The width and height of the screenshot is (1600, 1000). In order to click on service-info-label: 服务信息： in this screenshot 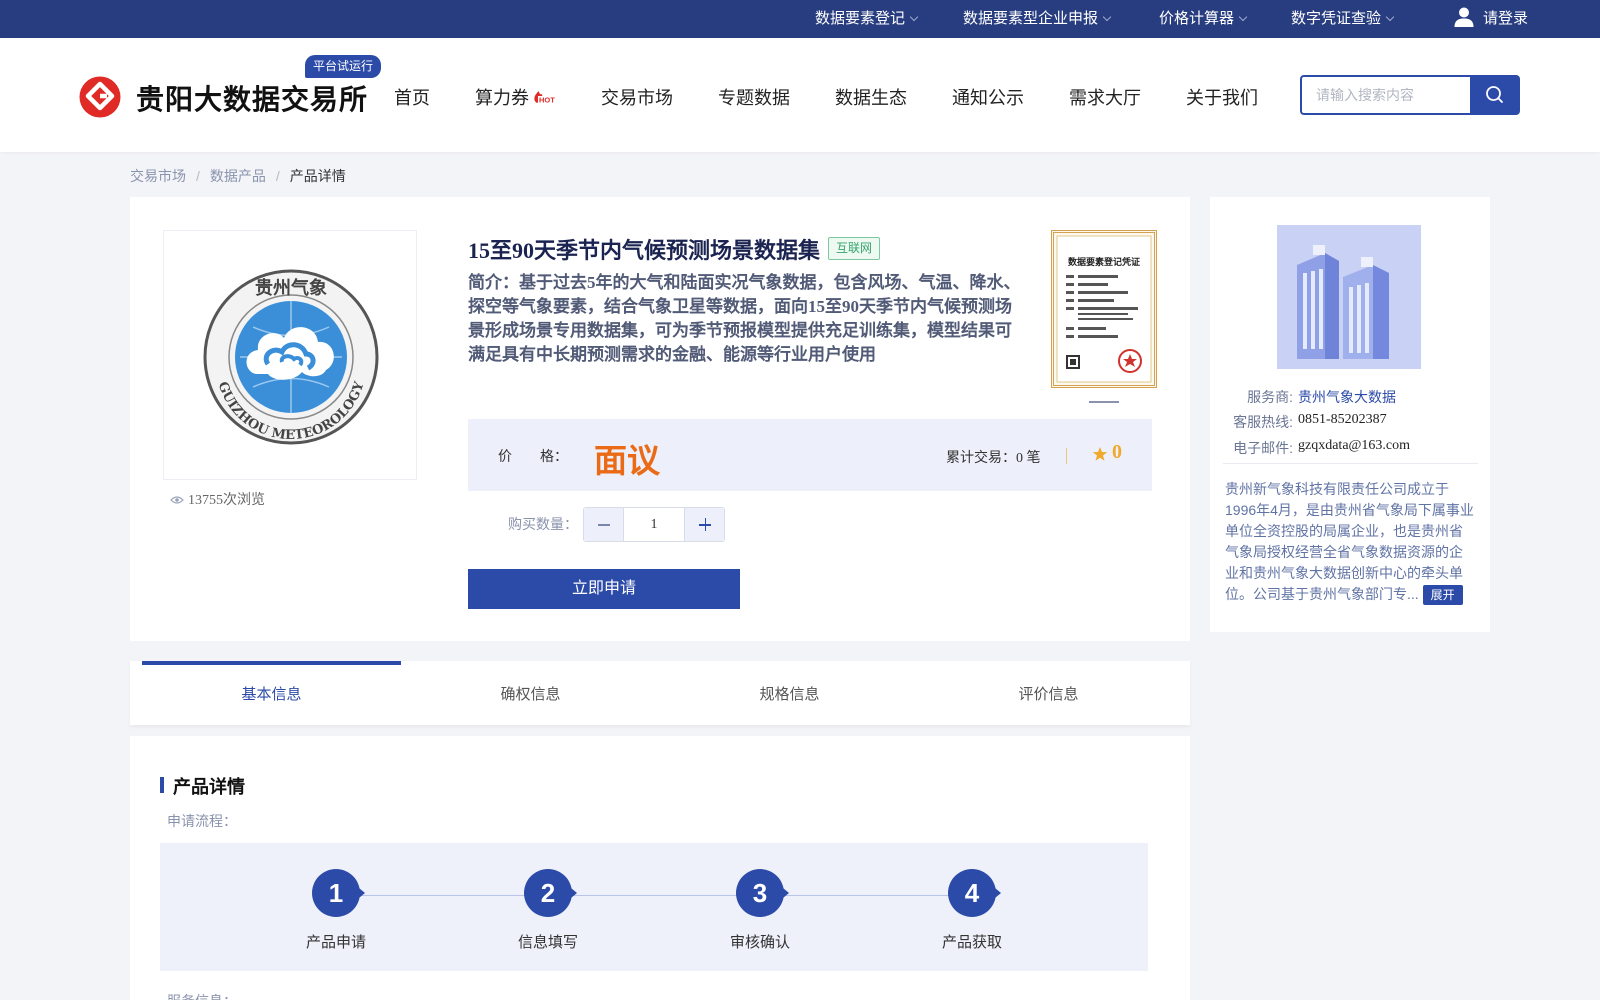, I will do `click(202, 995)`.